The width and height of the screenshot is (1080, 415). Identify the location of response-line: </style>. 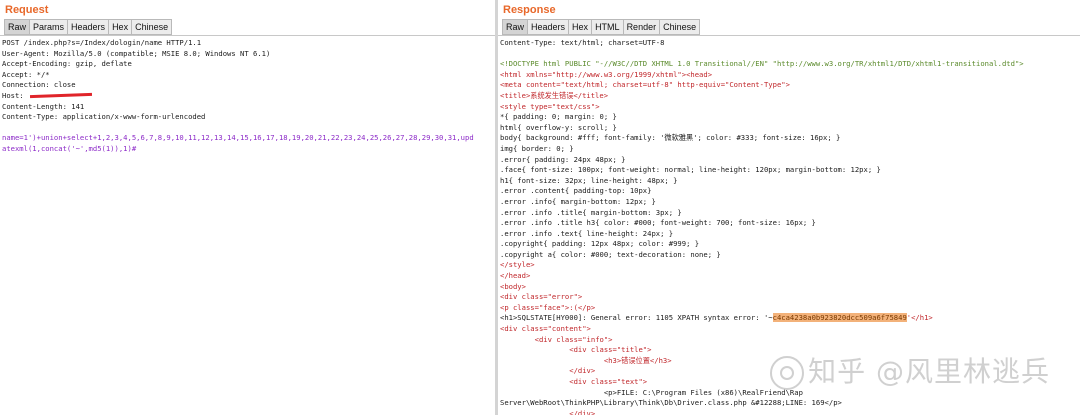
(517, 265).